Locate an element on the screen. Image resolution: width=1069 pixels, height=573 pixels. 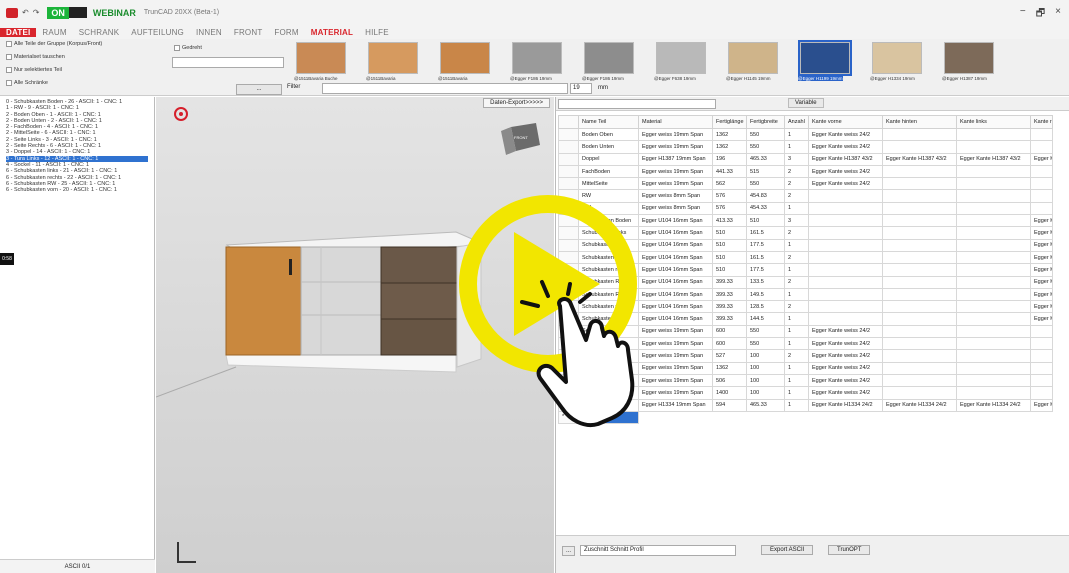
table-cell: 454.33 is located at coordinates (765, 208).